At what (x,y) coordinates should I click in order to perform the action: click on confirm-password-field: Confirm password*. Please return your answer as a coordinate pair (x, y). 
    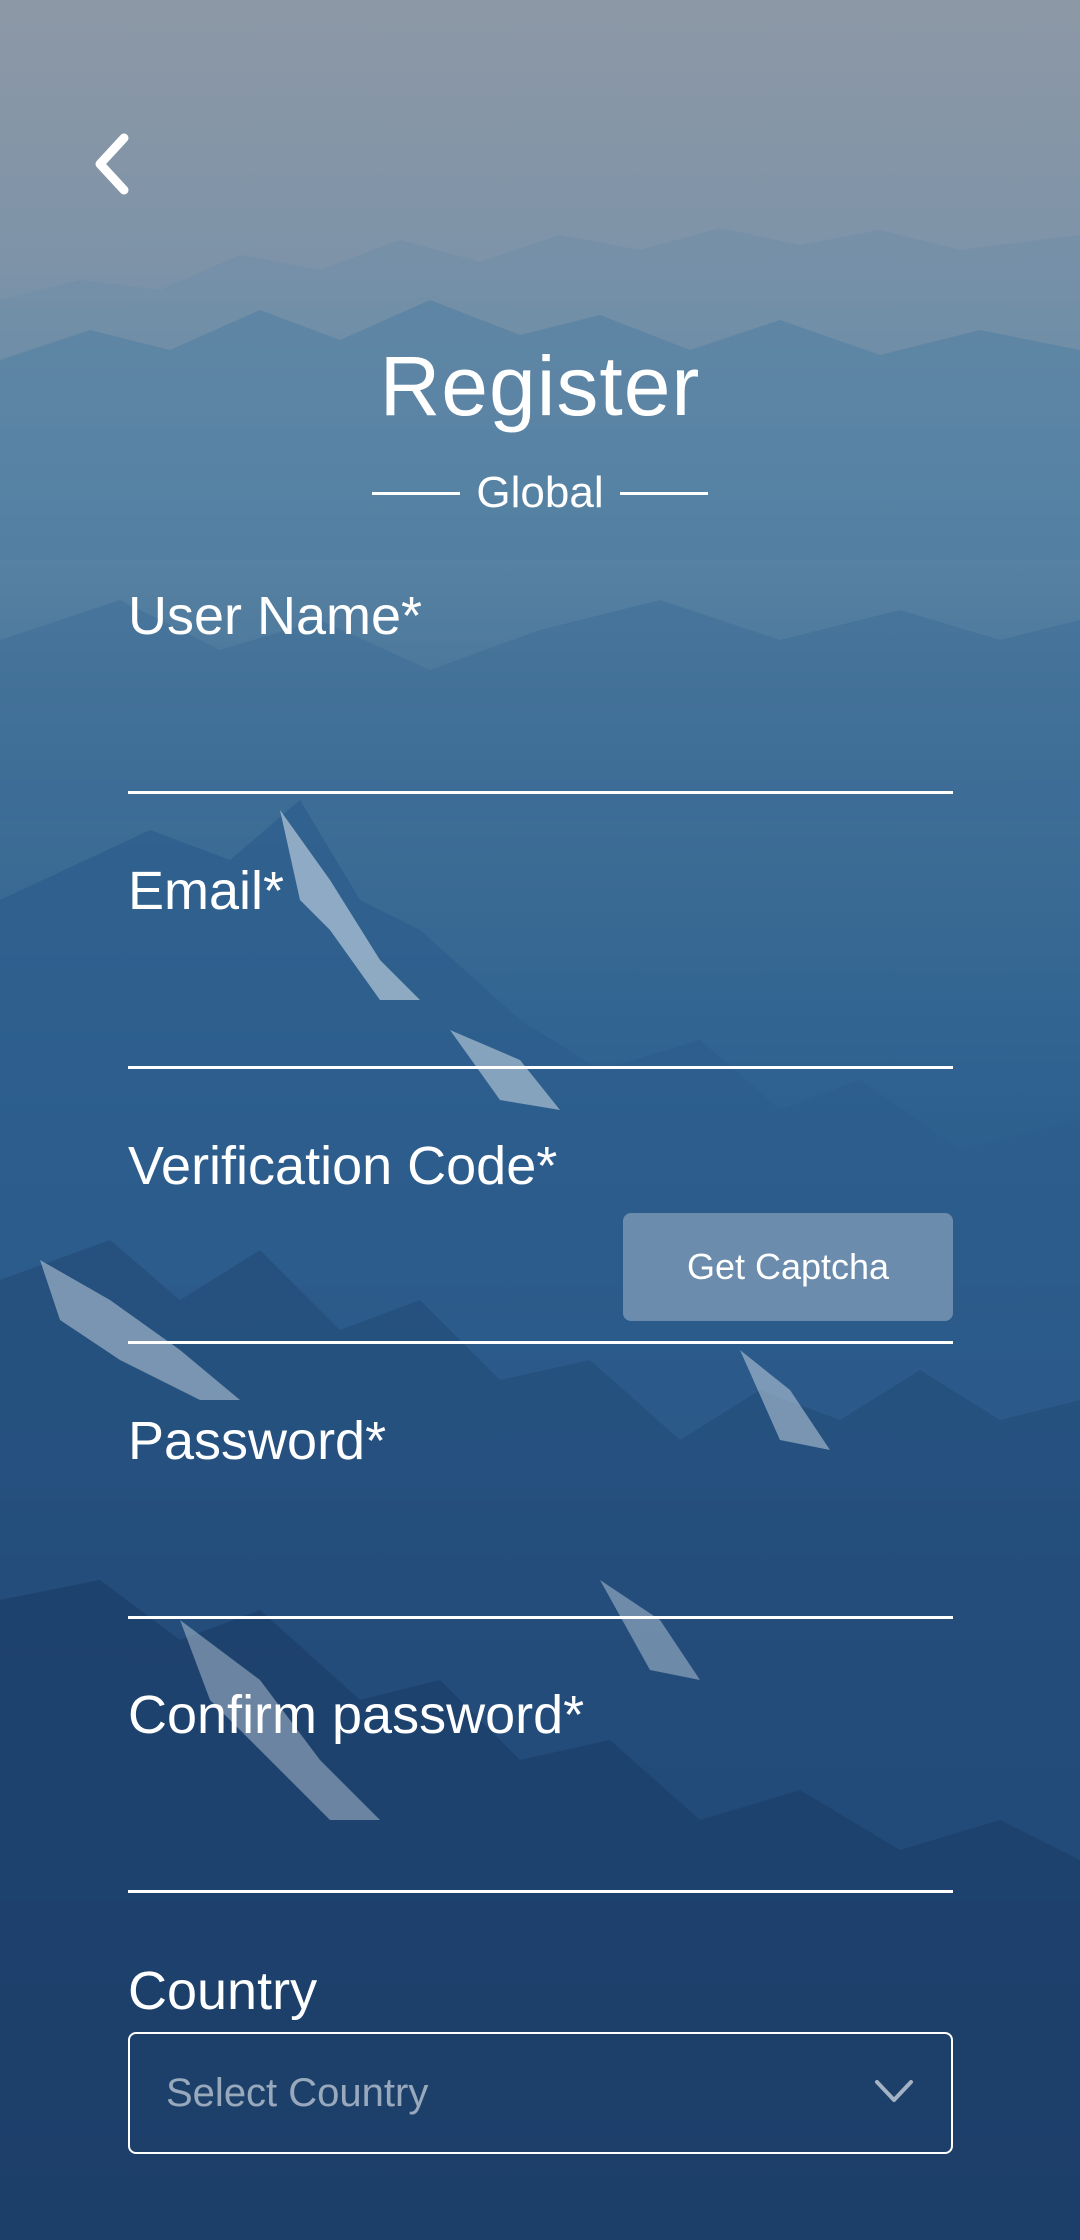
    Looking at the image, I should click on (540, 1789).